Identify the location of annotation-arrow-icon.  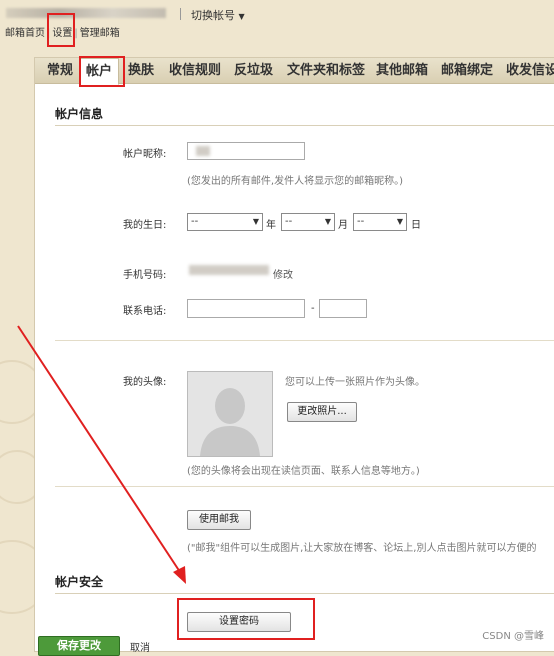
(101, 454).